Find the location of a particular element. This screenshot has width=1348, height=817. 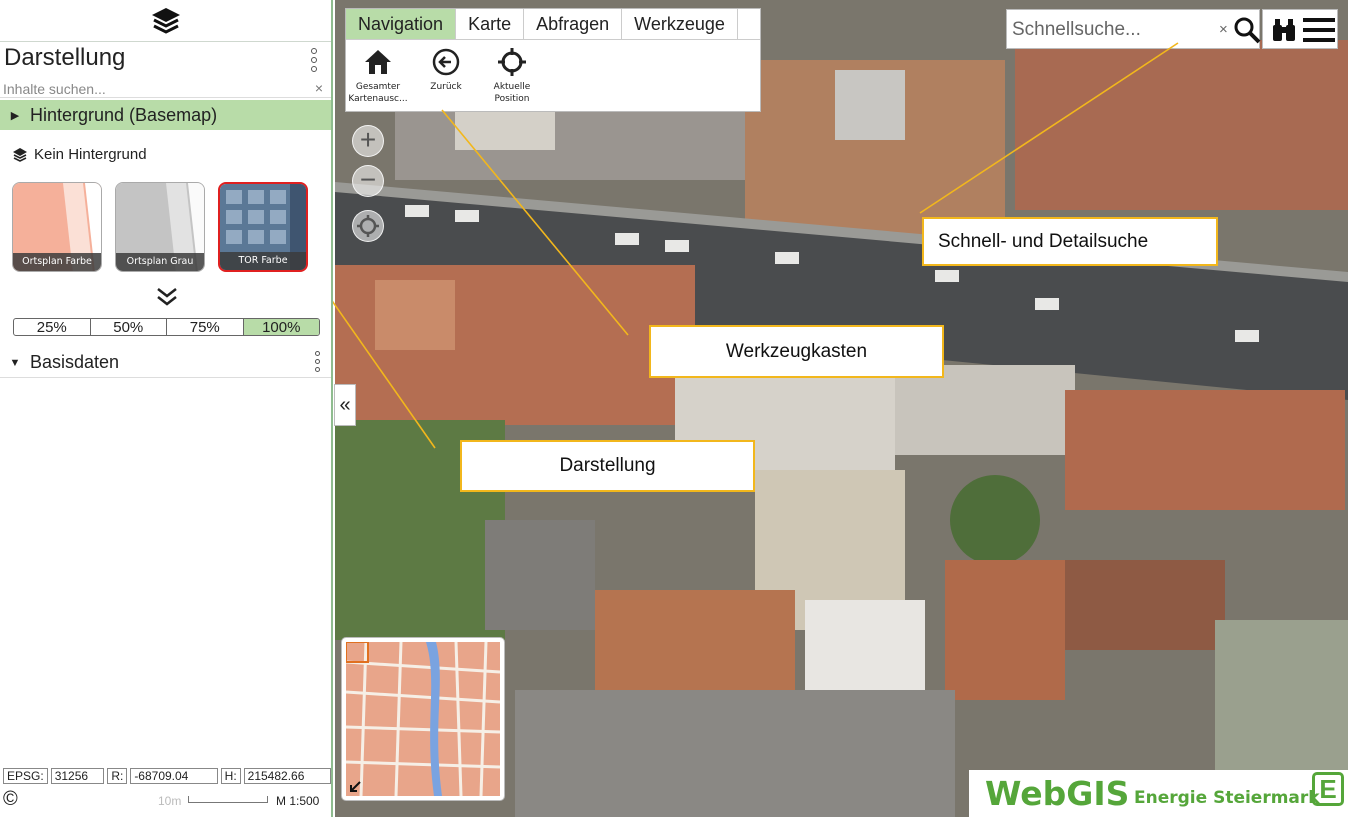

toolbox-tabs: Navigation Karte Abfragen Werkzeuge is located at coordinates (553, 24).